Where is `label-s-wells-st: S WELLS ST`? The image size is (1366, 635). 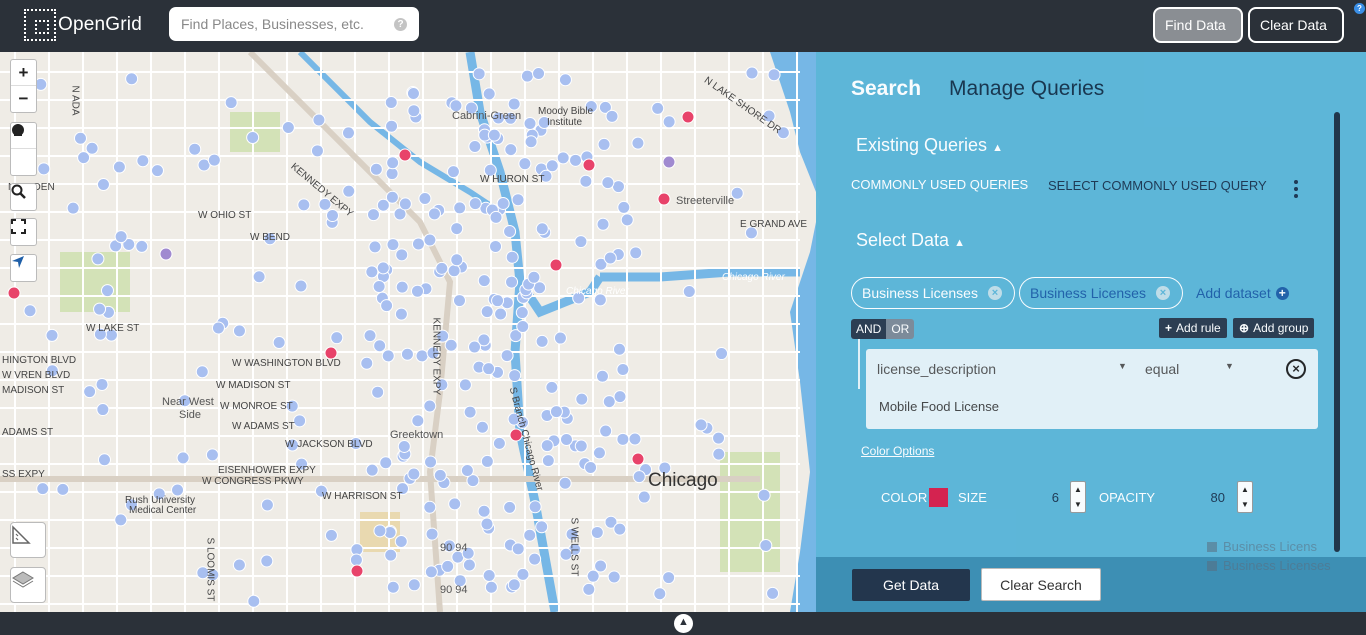 label-s-wells-st: S WELLS ST is located at coordinates (574, 547).